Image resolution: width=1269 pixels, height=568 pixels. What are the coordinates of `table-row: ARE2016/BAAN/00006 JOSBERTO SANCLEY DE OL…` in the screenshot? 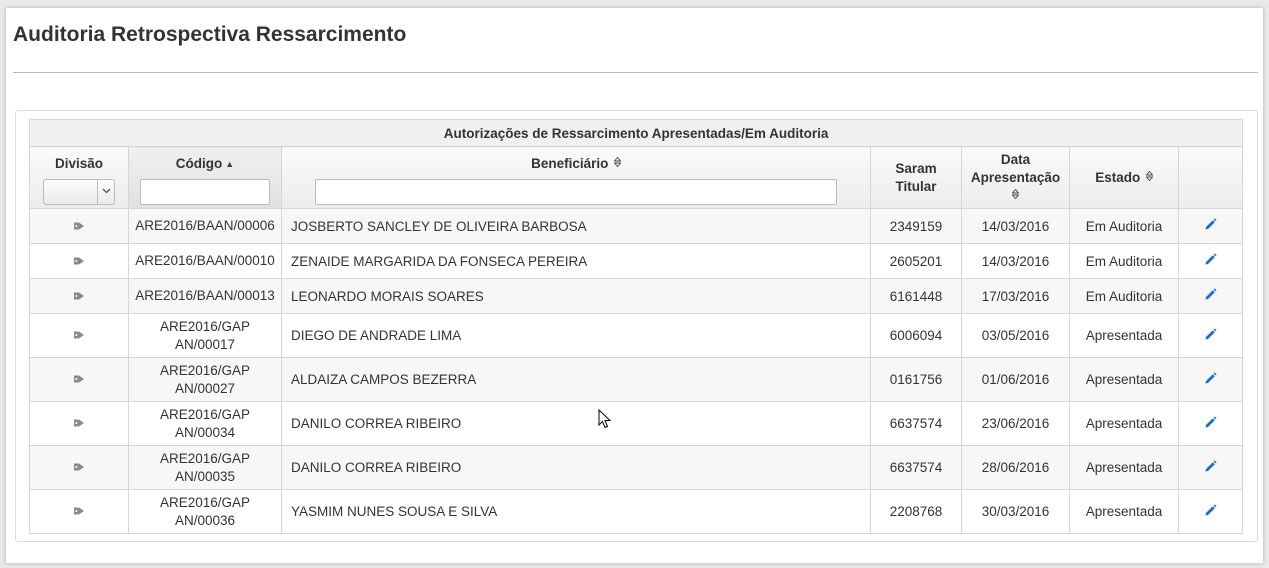 It's located at (636, 226).